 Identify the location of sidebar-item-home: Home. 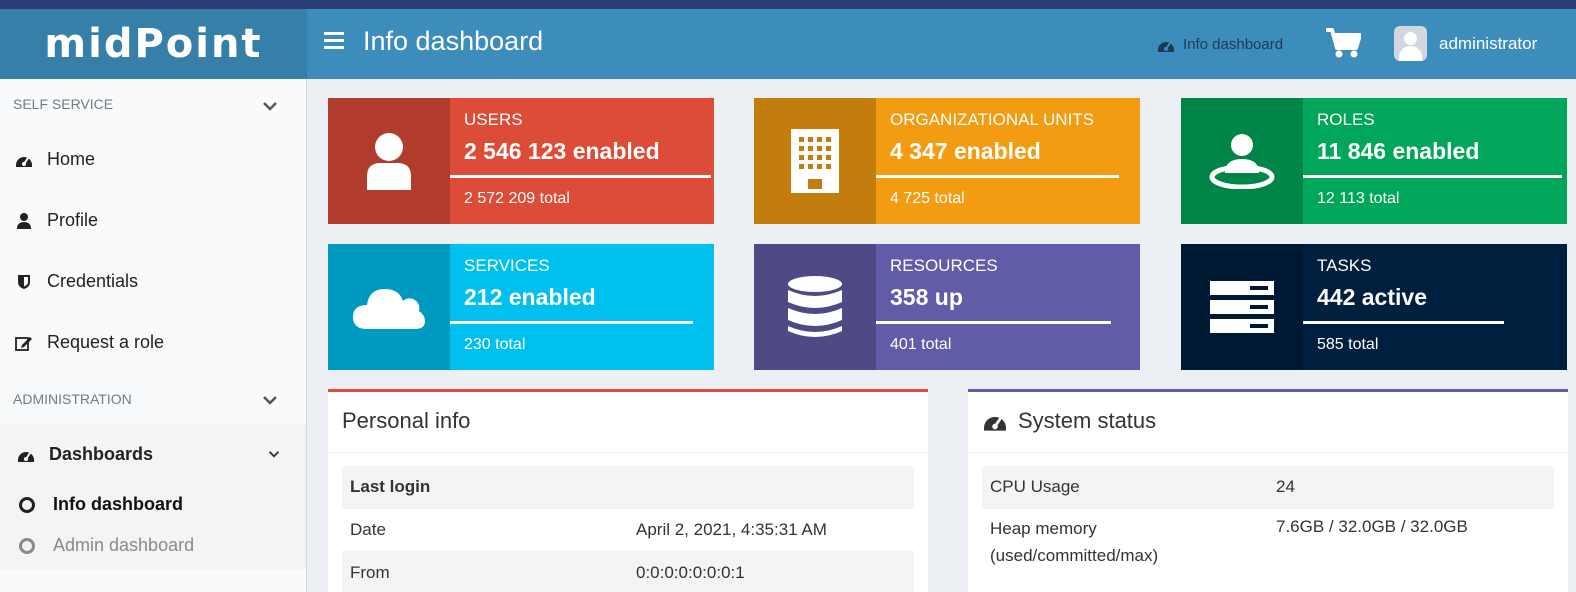
(55, 159).